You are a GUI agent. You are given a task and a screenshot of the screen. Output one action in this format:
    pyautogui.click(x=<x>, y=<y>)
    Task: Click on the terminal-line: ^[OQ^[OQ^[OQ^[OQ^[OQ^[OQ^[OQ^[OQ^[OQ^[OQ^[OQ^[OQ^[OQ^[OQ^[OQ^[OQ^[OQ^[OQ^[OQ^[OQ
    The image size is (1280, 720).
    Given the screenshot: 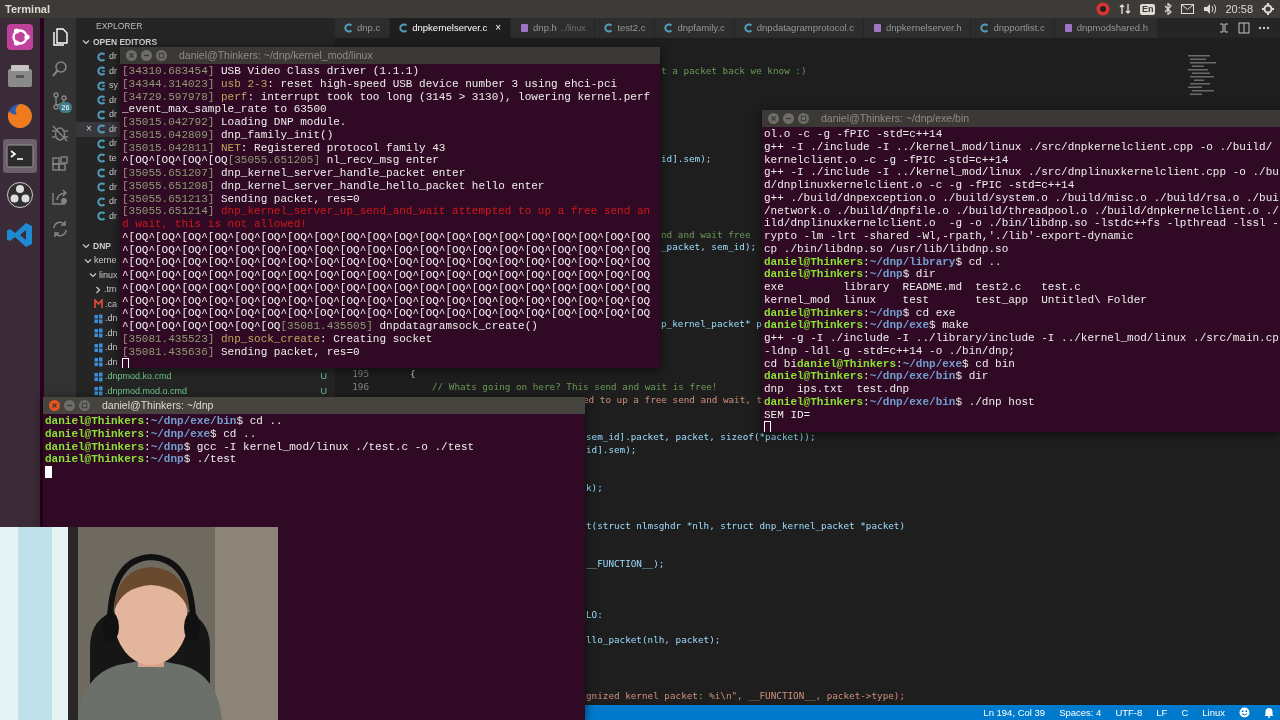 What is the action you would take?
    pyautogui.click(x=386, y=275)
    